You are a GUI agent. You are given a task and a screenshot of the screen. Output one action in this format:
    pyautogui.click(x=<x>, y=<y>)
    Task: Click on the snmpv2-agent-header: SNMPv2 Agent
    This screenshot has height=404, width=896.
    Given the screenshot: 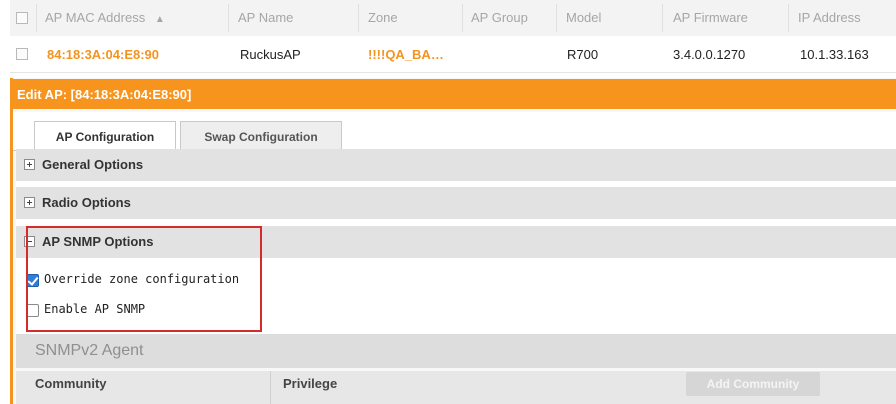 What is the action you would take?
    pyautogui.click(x=456, y=351)
    